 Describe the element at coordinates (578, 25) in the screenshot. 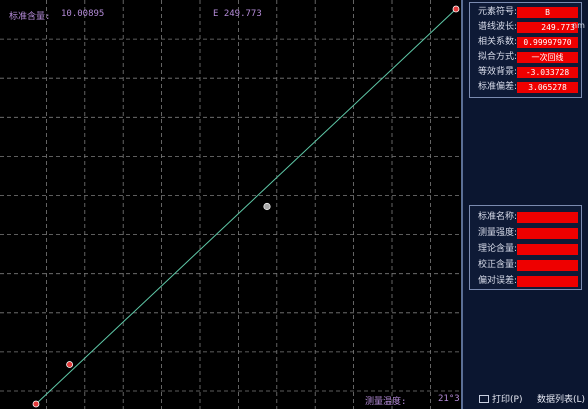

I see `wavelength-unit: nm` at that location.